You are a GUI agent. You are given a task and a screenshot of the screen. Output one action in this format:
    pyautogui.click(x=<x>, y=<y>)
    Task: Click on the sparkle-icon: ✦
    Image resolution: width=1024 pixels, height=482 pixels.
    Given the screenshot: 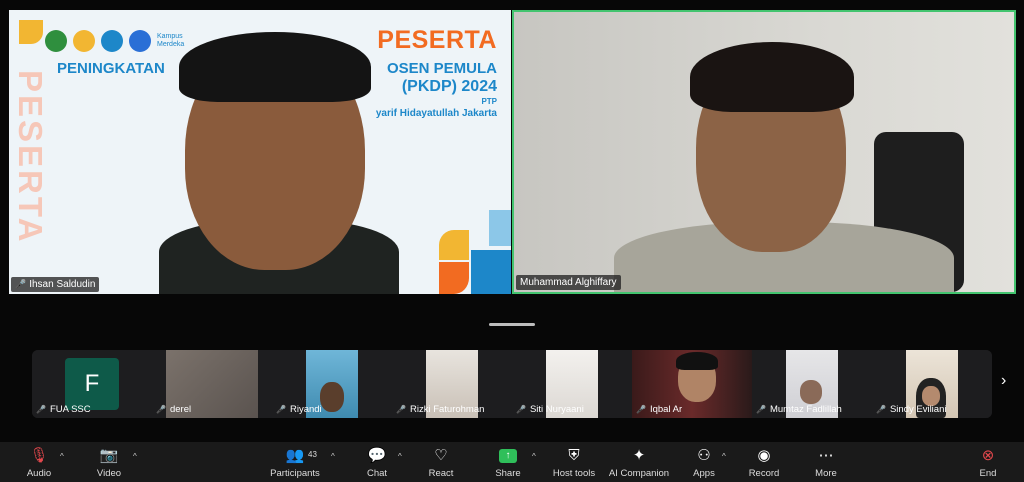 What is the action you would take?
    pyautogui.click(x=639, y=455)
    